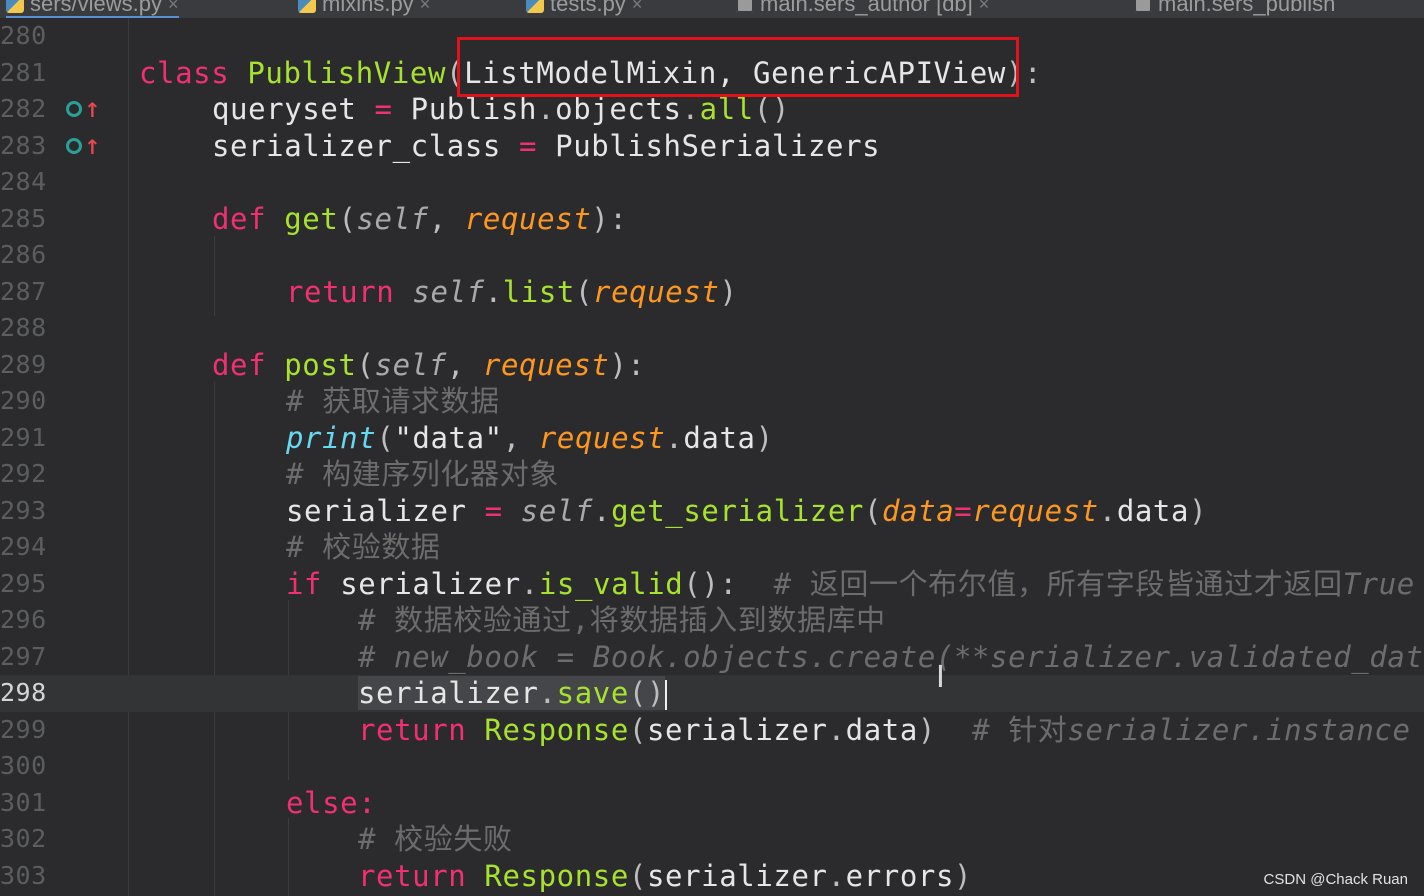 This screenshot has height=896, width=1424. I want to click on code-line: 285 def get(self, request):, so click(712, 219).